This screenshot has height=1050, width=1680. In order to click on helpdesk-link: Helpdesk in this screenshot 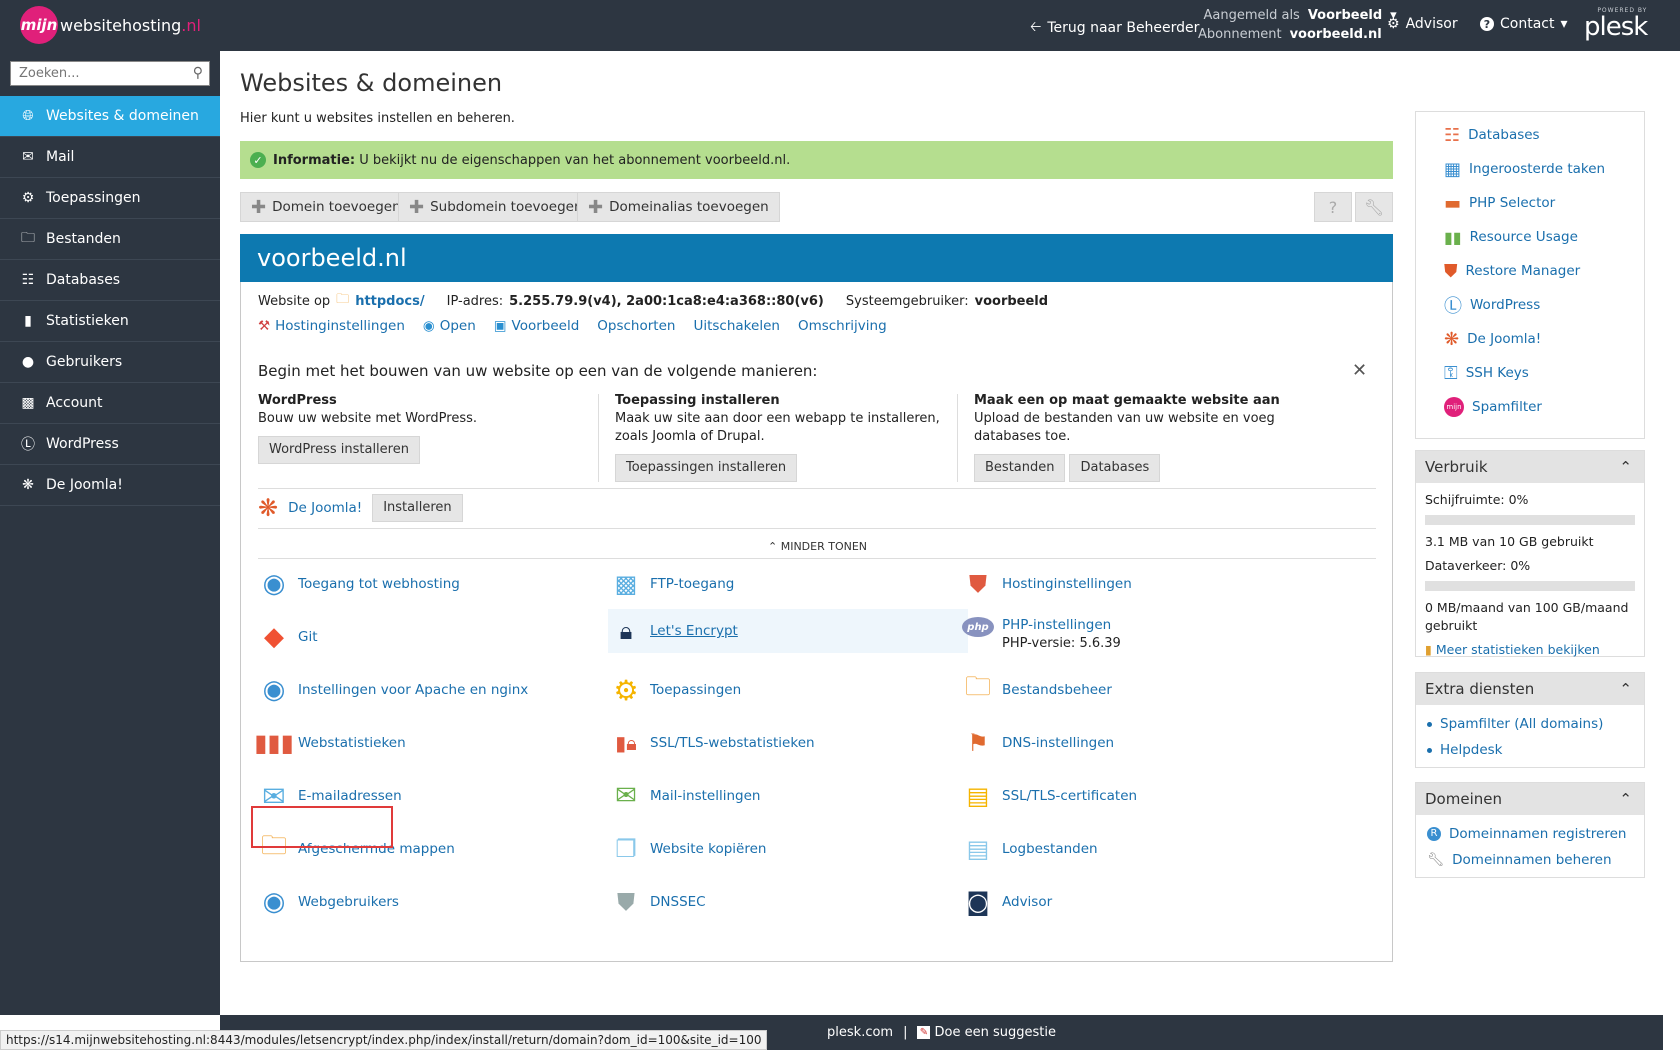, I will do `click(1530, 750)`.